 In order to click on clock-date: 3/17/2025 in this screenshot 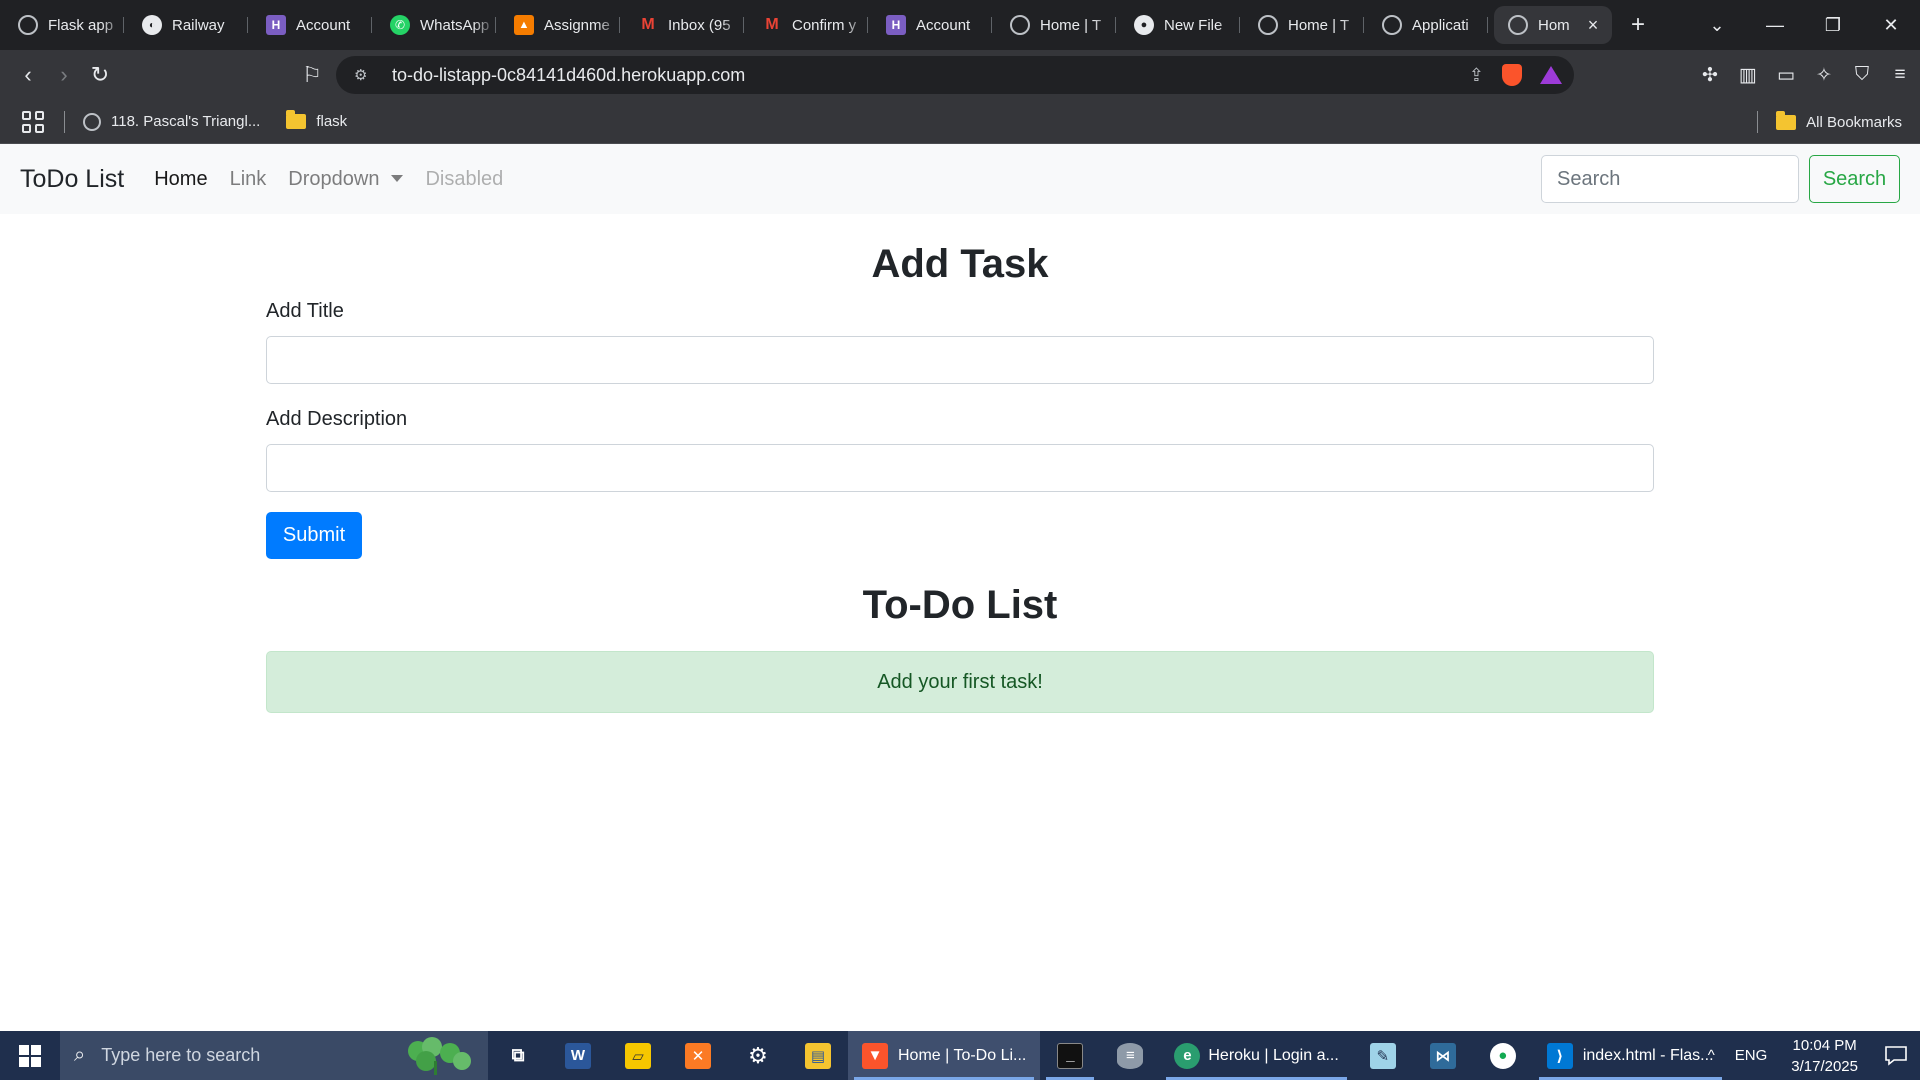, I will do `click(1824, 1066)`.